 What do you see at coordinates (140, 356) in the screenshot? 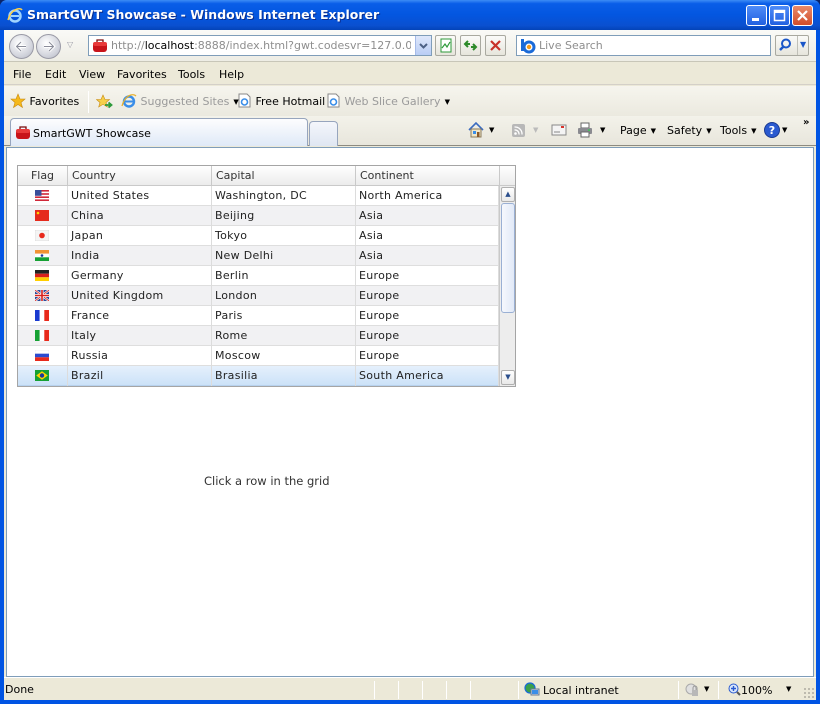
I see `country-cell: Russia` at bounding box center [140, 356].